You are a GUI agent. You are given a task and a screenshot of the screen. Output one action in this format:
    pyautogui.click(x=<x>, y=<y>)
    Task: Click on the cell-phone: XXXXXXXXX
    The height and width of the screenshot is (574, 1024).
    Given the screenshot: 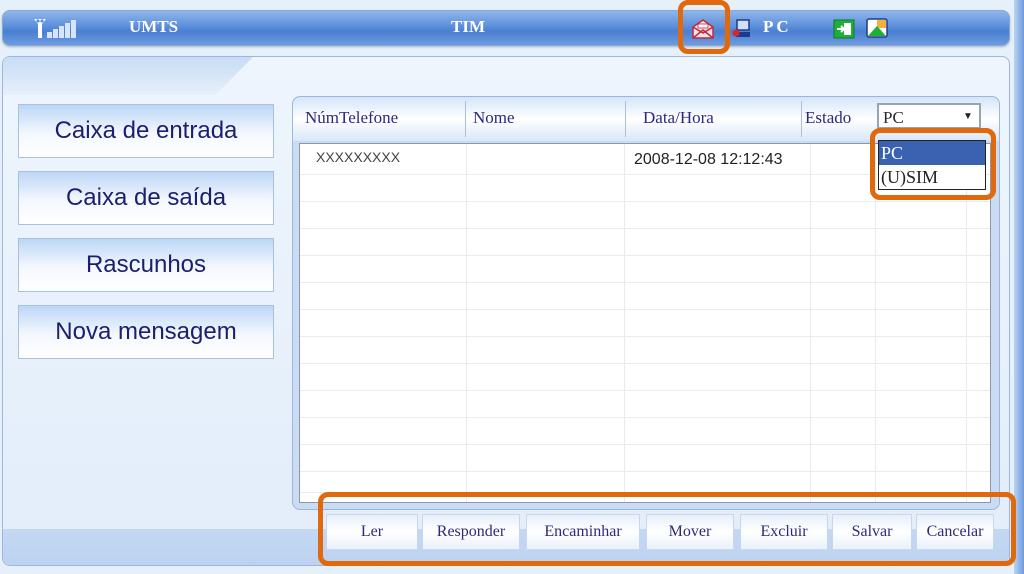 What is the action you would take?
    pyautogui.click(x=358, y=157)
    